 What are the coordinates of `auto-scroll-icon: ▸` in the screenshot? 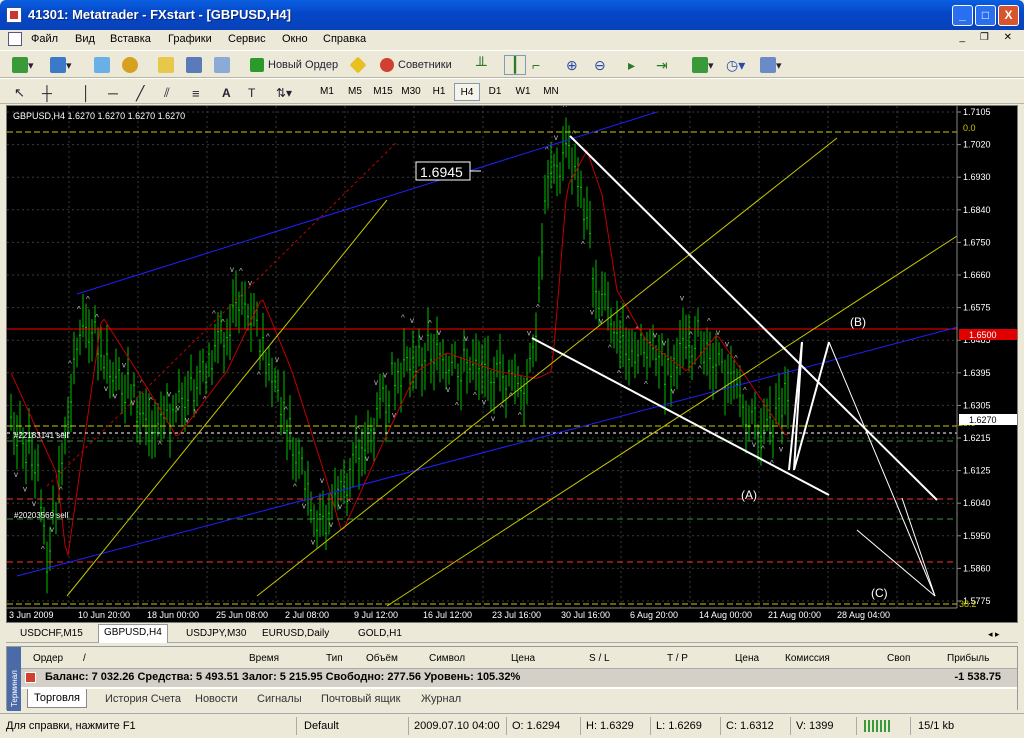 It's located at (631, 65).